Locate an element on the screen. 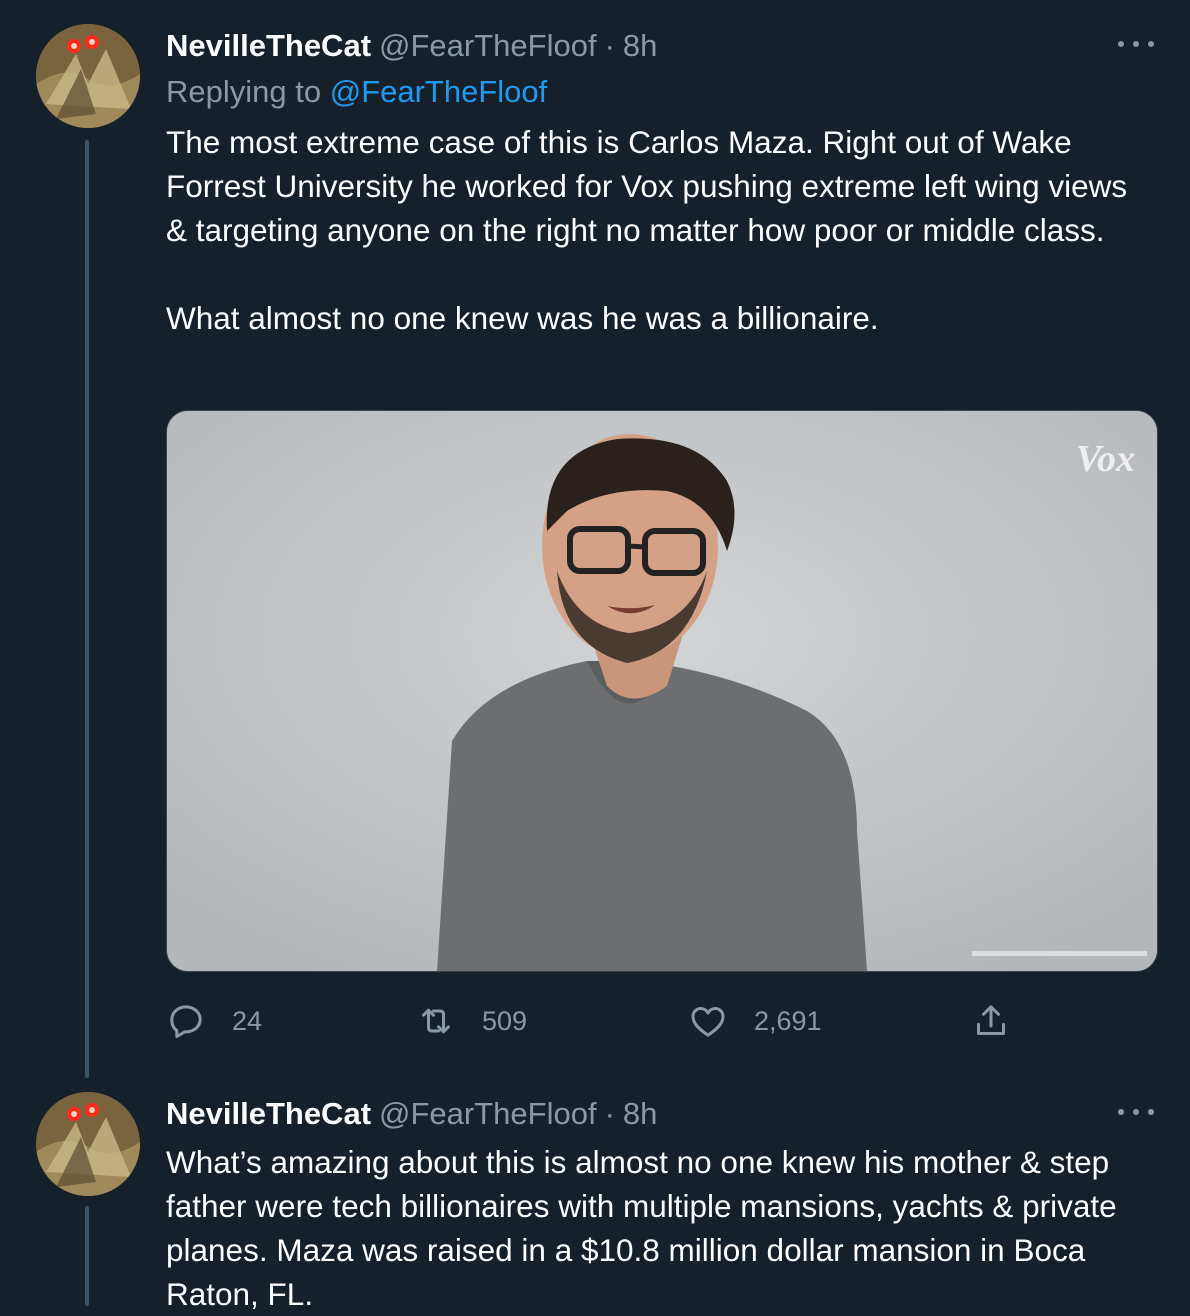 Image resolution: width=1190 pixels, height=1316 pixels. retweet-icon is located at coordinates (436, 1021).